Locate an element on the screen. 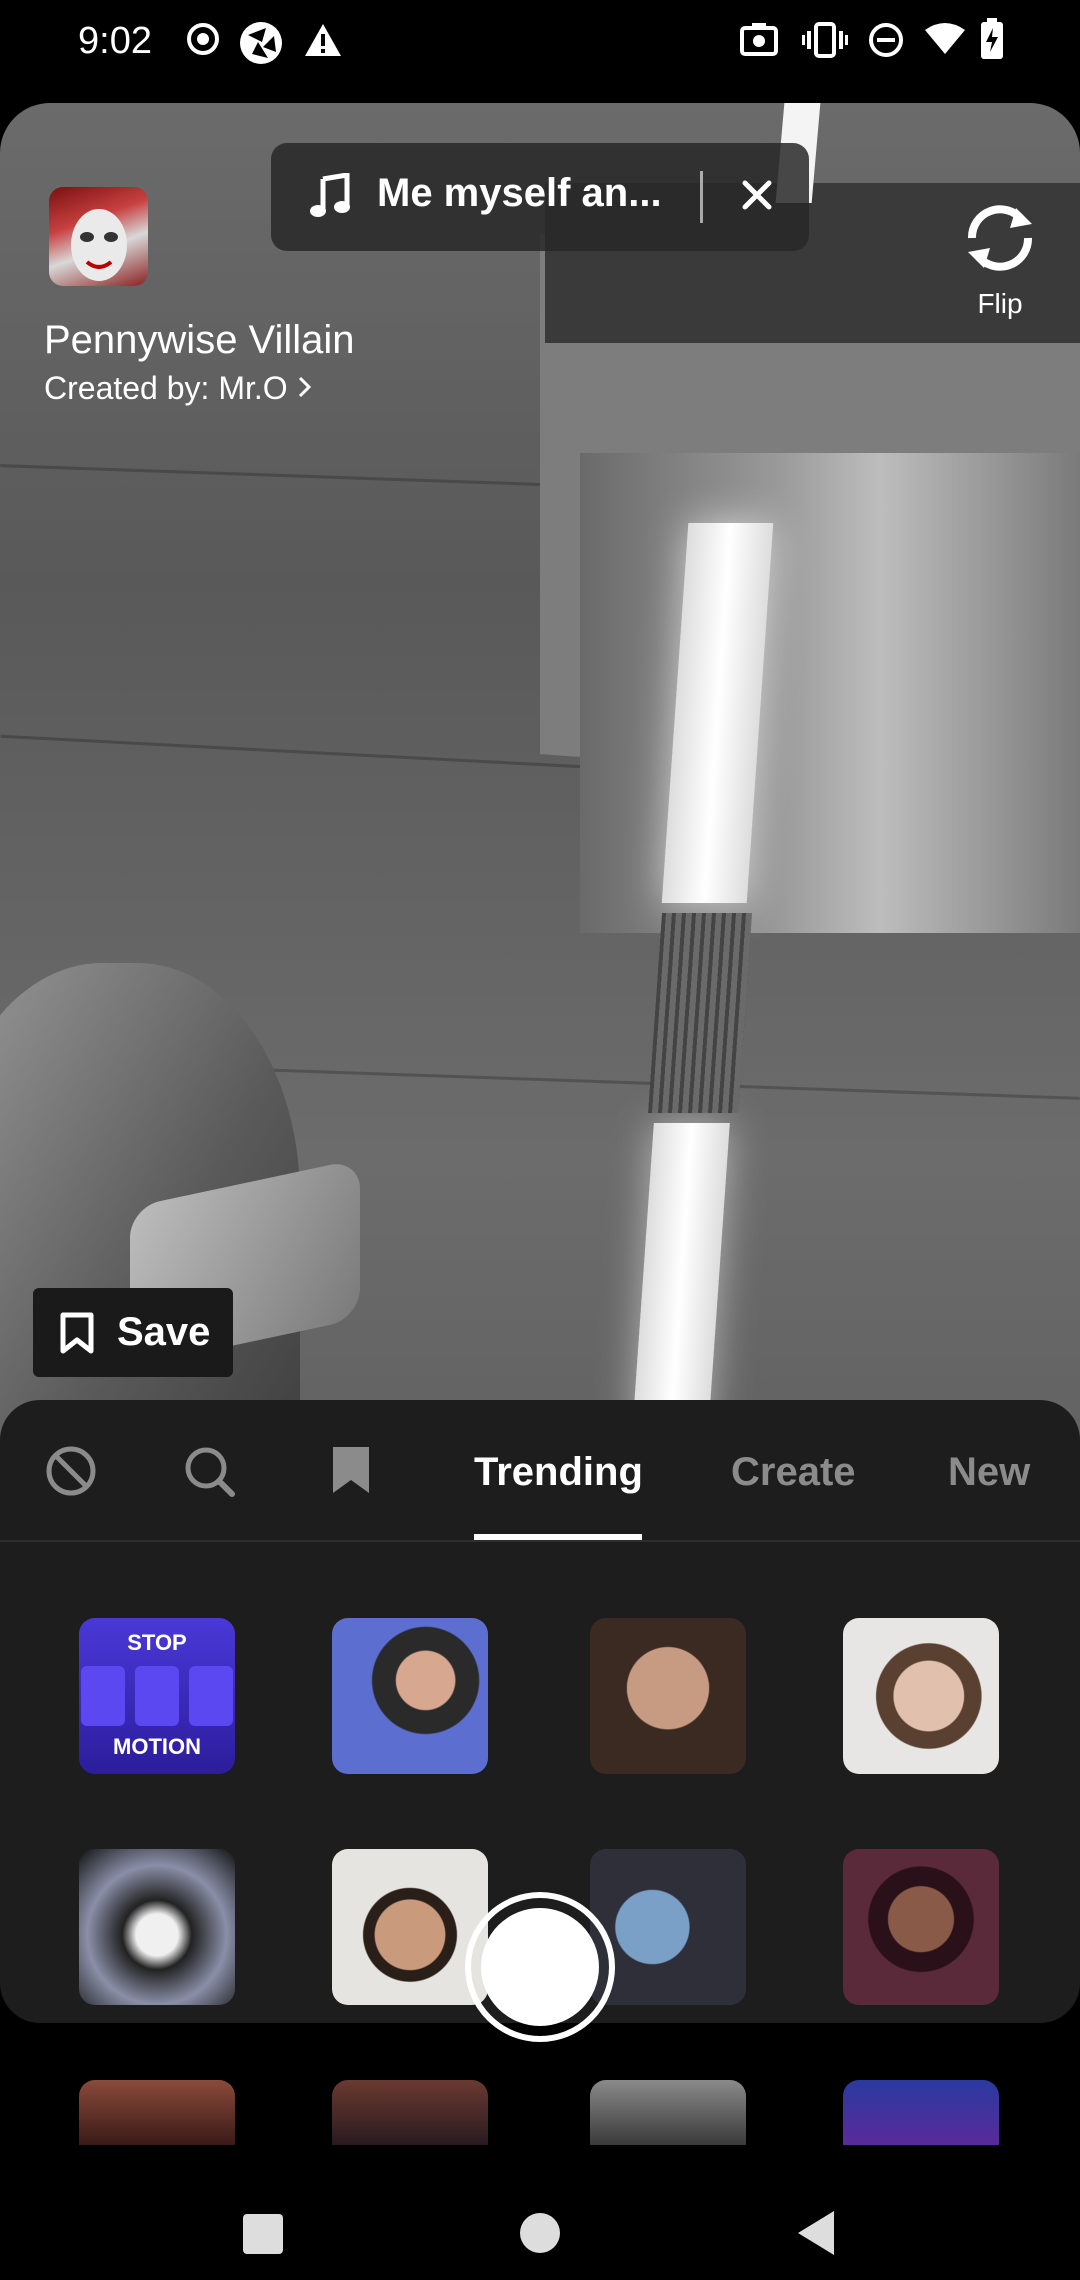 Image resolution: width=1080 pixels, height=2280 pixels. search-icon is located at coordinates (209, 1473).